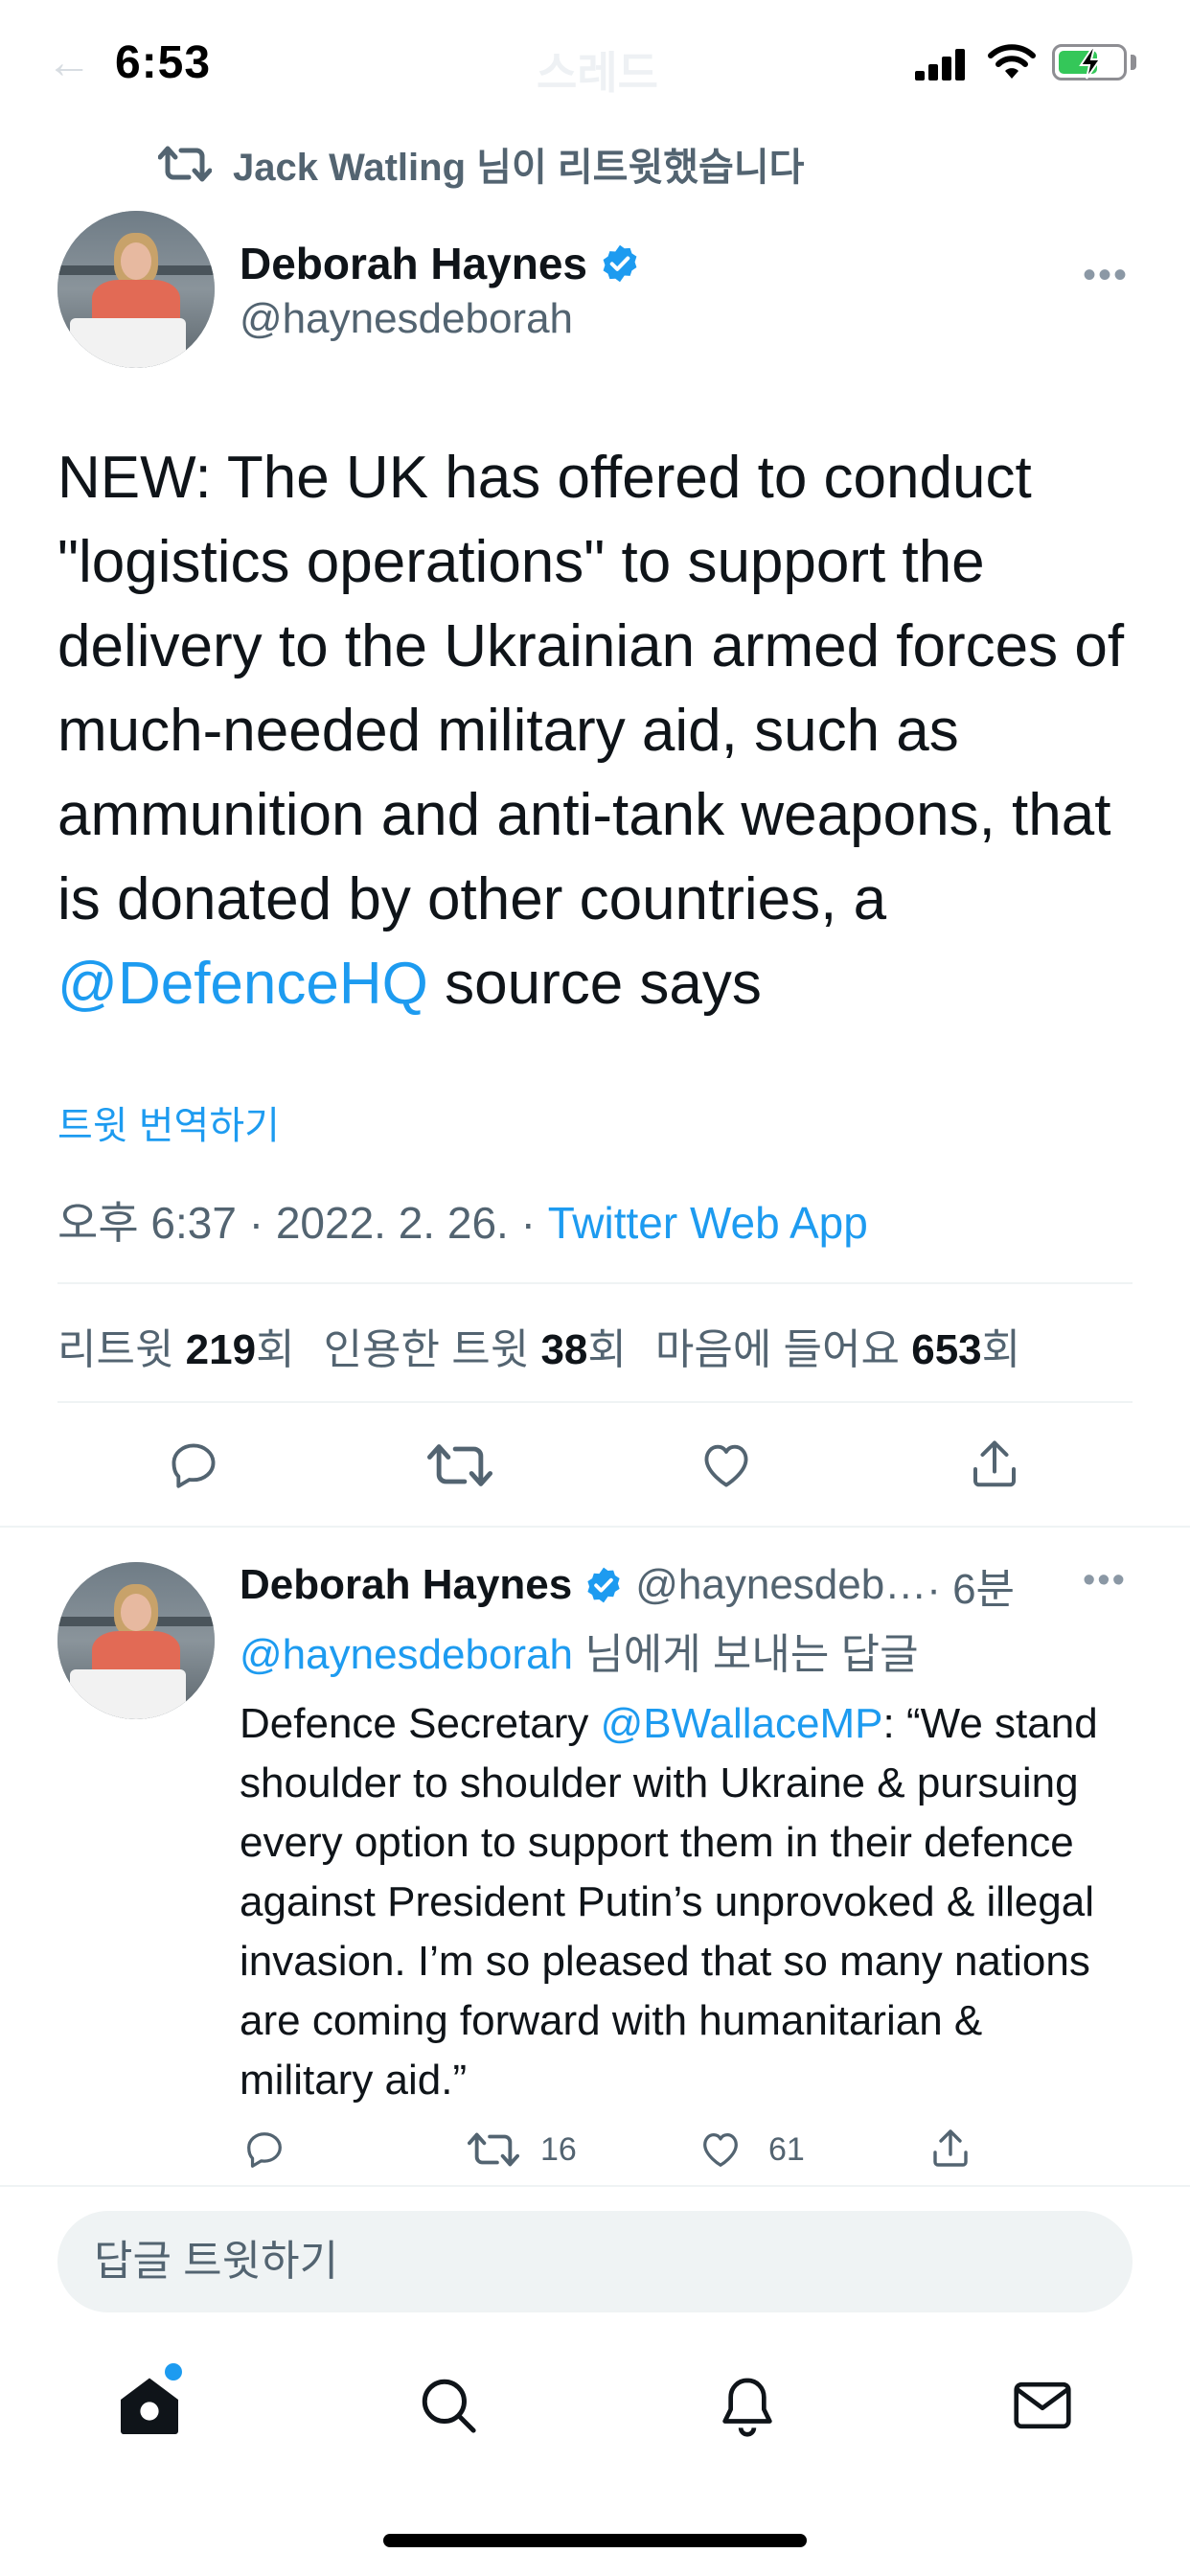  I want to click on tweet-stats: 리트윗 219회 인용한 트윗 38회 마음에 들어요 653회, so click(539, 1345).